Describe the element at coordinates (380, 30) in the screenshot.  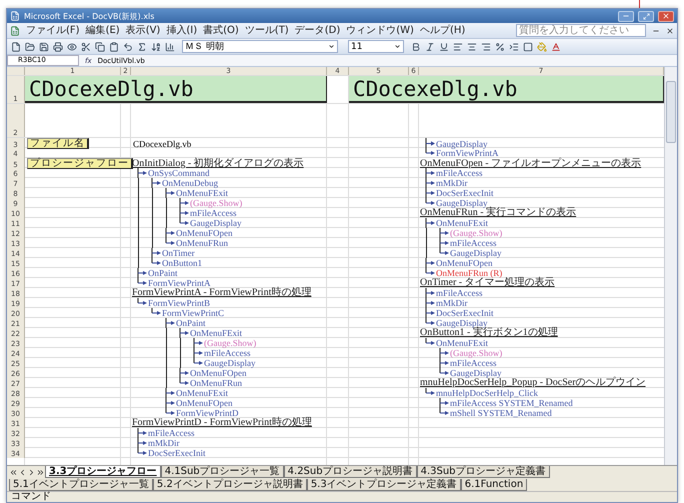
I see `menu-item: ウィンドウ(W)` at that location.